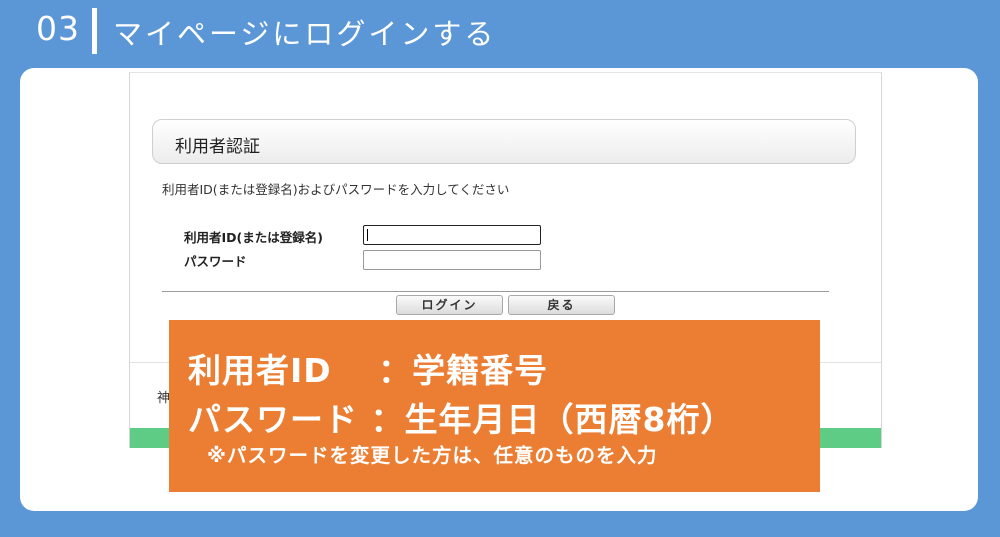 Image resolution: width=1000 pixels, height=537 pixels. I want to click on password-label: パスワード, so click(215, 261).